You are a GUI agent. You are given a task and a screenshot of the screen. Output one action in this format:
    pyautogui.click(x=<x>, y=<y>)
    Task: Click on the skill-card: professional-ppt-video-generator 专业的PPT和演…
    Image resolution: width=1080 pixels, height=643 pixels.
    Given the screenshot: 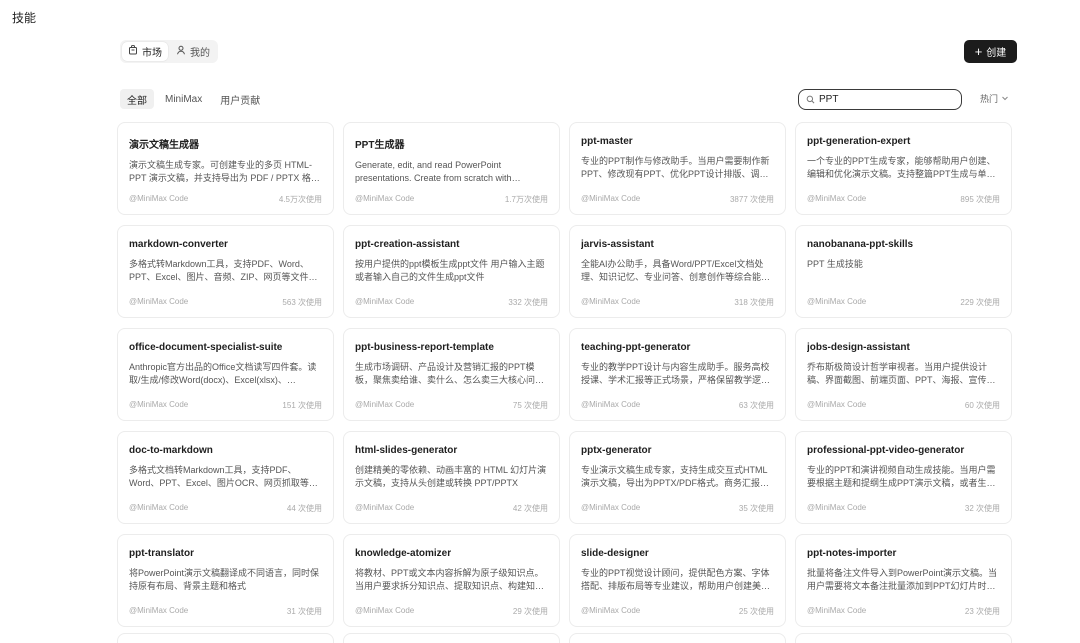 What is the action you would take?
    pyautogui.click(x=903, y=477)
    